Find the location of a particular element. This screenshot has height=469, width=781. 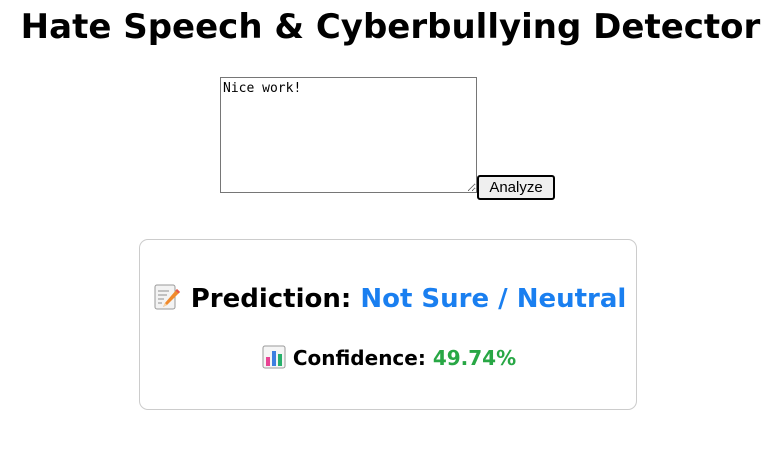

input-form: Analyze is located at coordinates (390, 139).